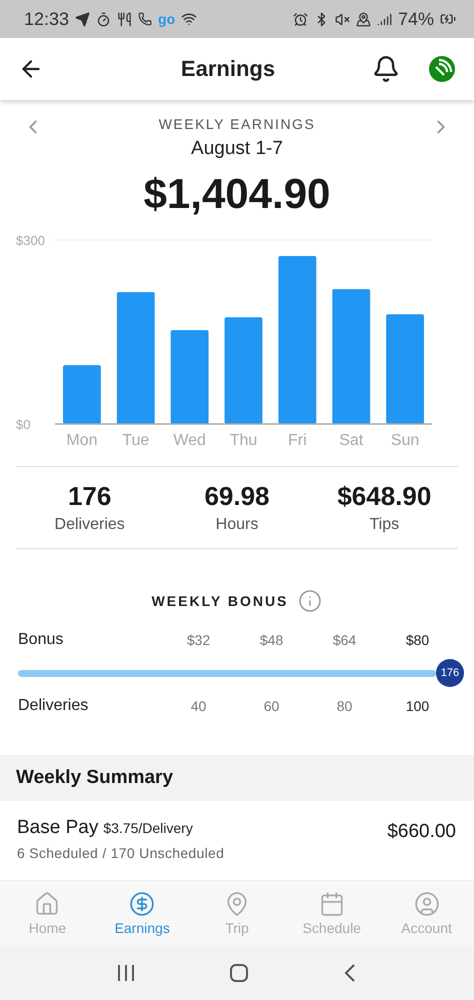 The height and width of the screenshot is (1000, 474). What do you see at coordinates (104, 19) in the screenshot?
I see `timer-icon` at bounding box center [104, 19].